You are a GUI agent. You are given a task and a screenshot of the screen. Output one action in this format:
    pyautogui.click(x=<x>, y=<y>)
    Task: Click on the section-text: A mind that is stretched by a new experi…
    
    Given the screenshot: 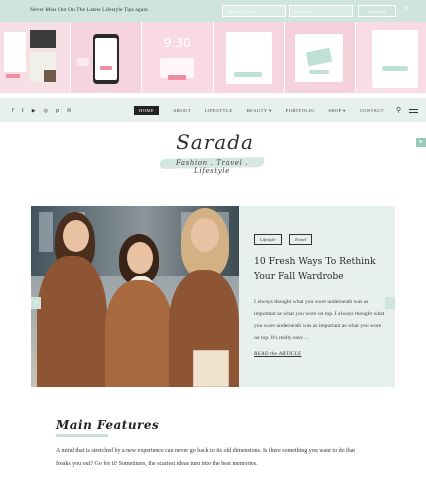 What is the action you would take?
    pyautogui.click(x=206, y=457)
    